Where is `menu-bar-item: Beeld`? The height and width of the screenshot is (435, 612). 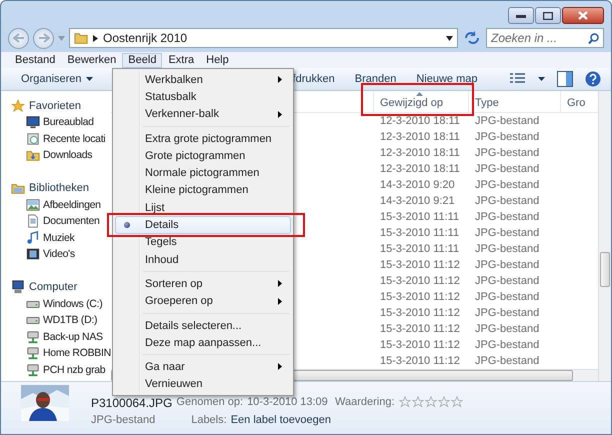 menu-bar-item: Beeld is located at coordinates (142, 60).